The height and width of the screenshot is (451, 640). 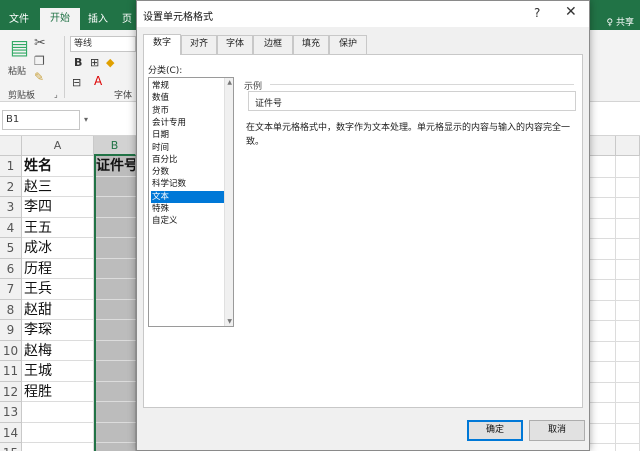 What do you see at coordinates (11, 227) in the screenshot?
I see `row-header: 4` at bounding box center [11, 227].